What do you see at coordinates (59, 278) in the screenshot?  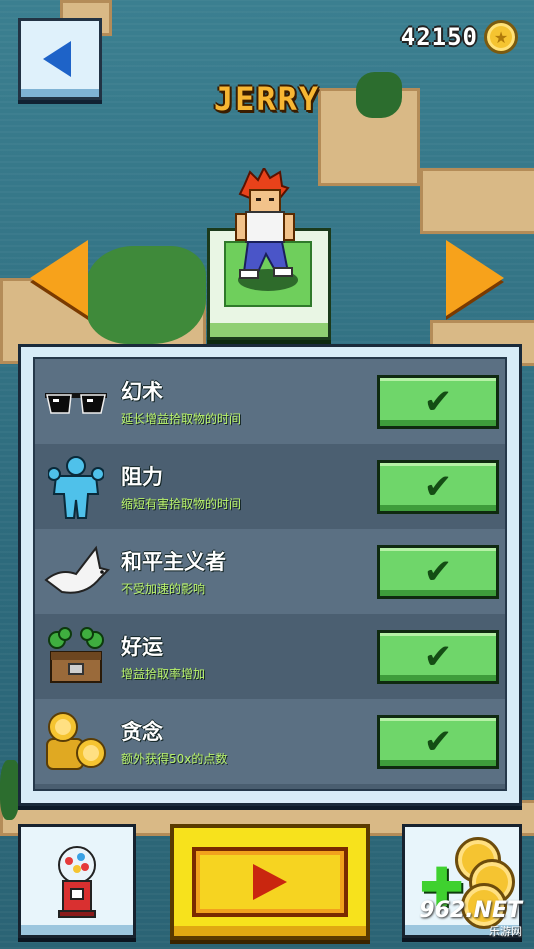 I see `previous-character-button` at bounding box center [59, 278].